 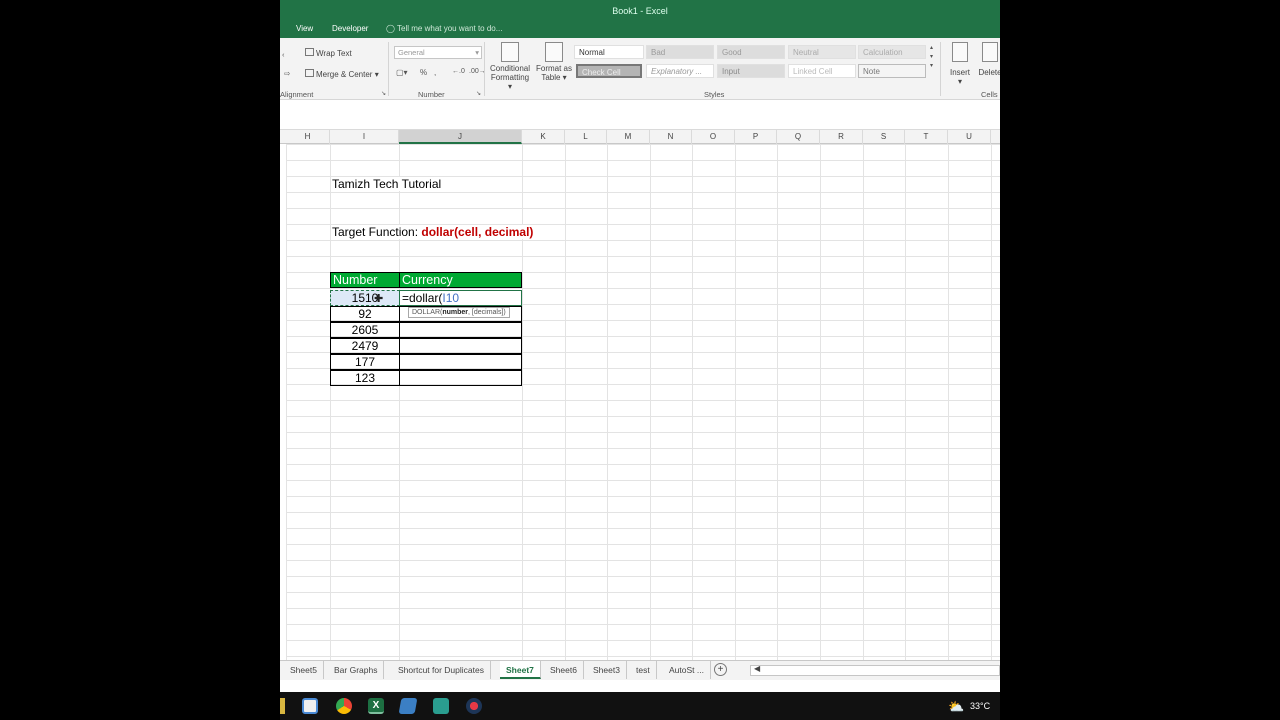 What do you see at coordinates (460, 137) in the screenshot?
I see `column-header-selected: J` at bounding box center [460, 137].